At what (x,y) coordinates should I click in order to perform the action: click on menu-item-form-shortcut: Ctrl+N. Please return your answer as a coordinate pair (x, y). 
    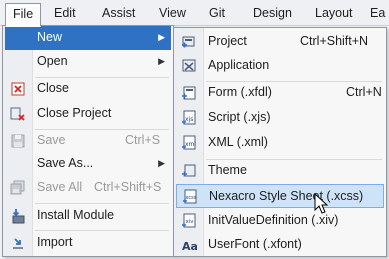
    Looking at the image, I should click on (364, 92).